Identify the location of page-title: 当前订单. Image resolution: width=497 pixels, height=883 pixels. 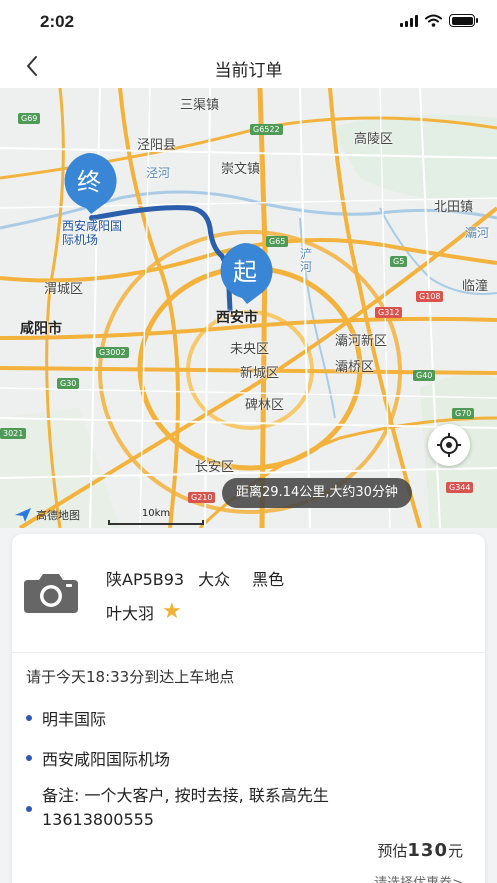
(248, 71).